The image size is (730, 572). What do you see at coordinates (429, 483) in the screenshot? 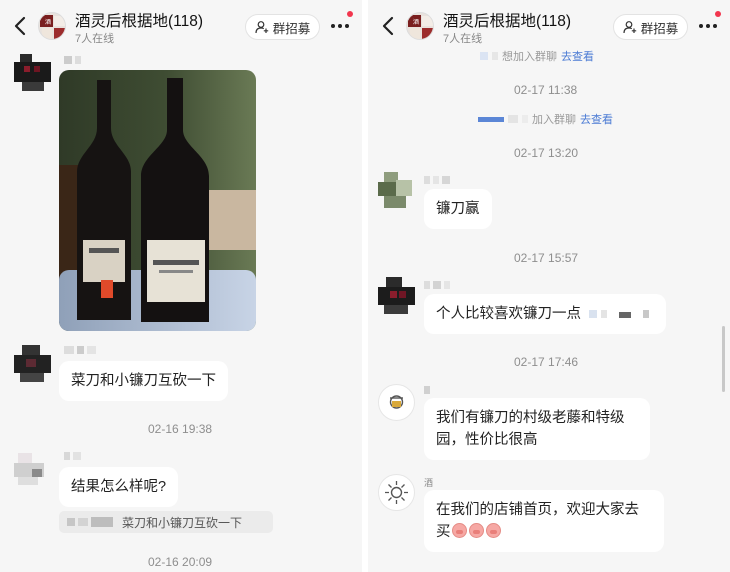
I see `sender-name: 酒` at bounding box center [429, 483].